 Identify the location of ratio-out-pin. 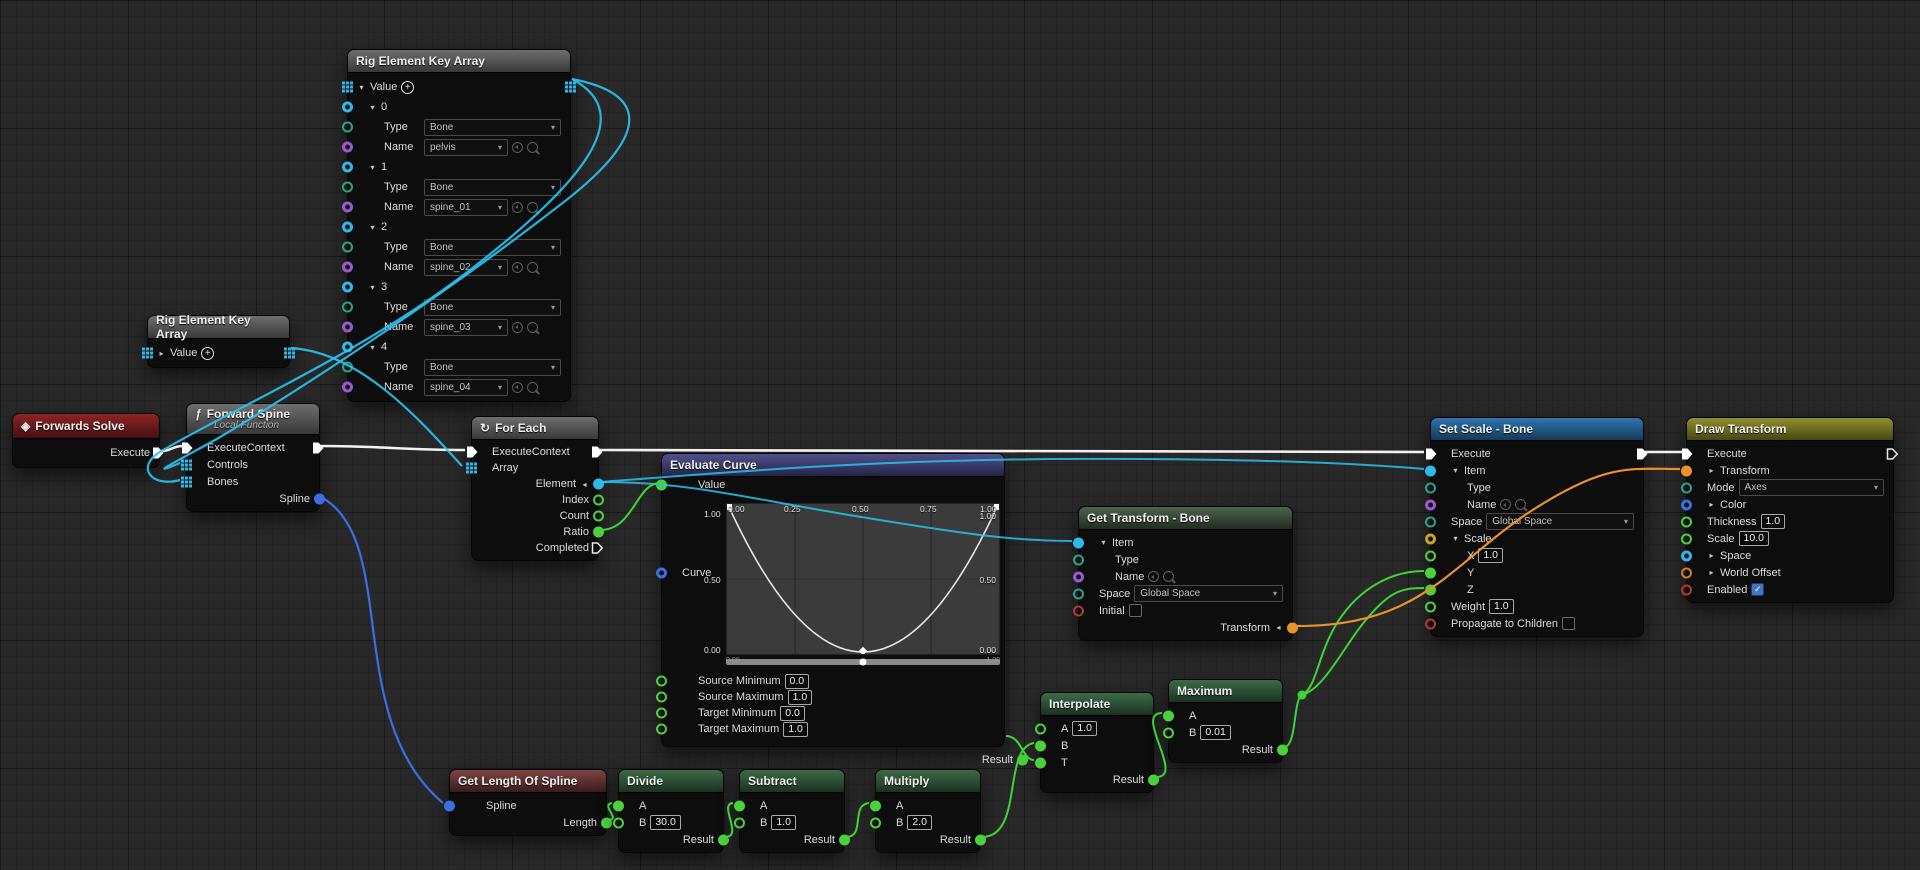
(598, 532).